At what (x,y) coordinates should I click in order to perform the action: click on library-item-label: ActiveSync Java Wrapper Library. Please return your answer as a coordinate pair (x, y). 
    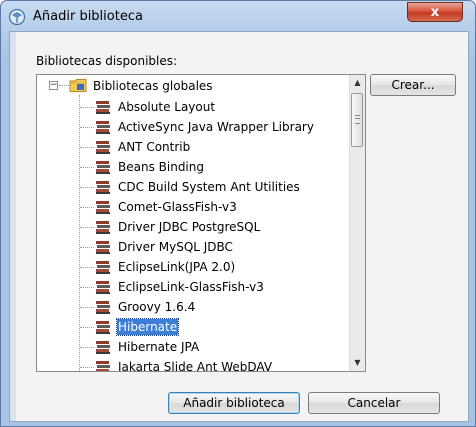
    Looking at the image, I should click on (216, 127).